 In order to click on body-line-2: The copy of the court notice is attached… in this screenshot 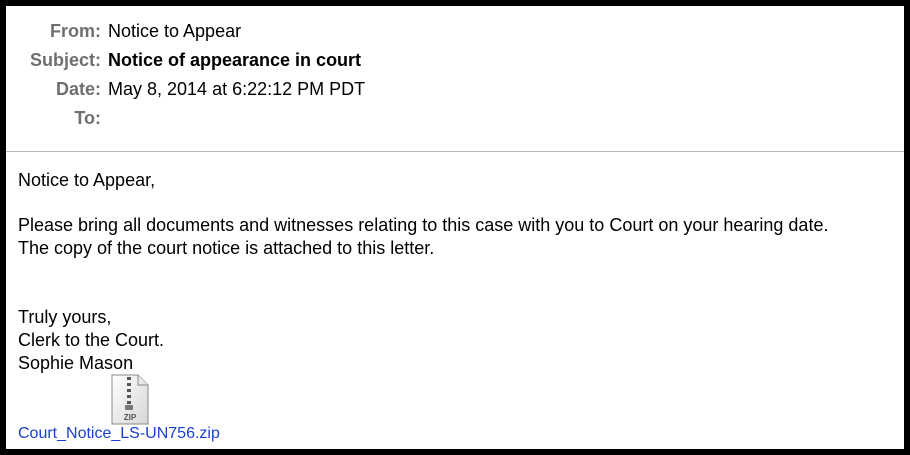, I will do `click(226, 248)`.